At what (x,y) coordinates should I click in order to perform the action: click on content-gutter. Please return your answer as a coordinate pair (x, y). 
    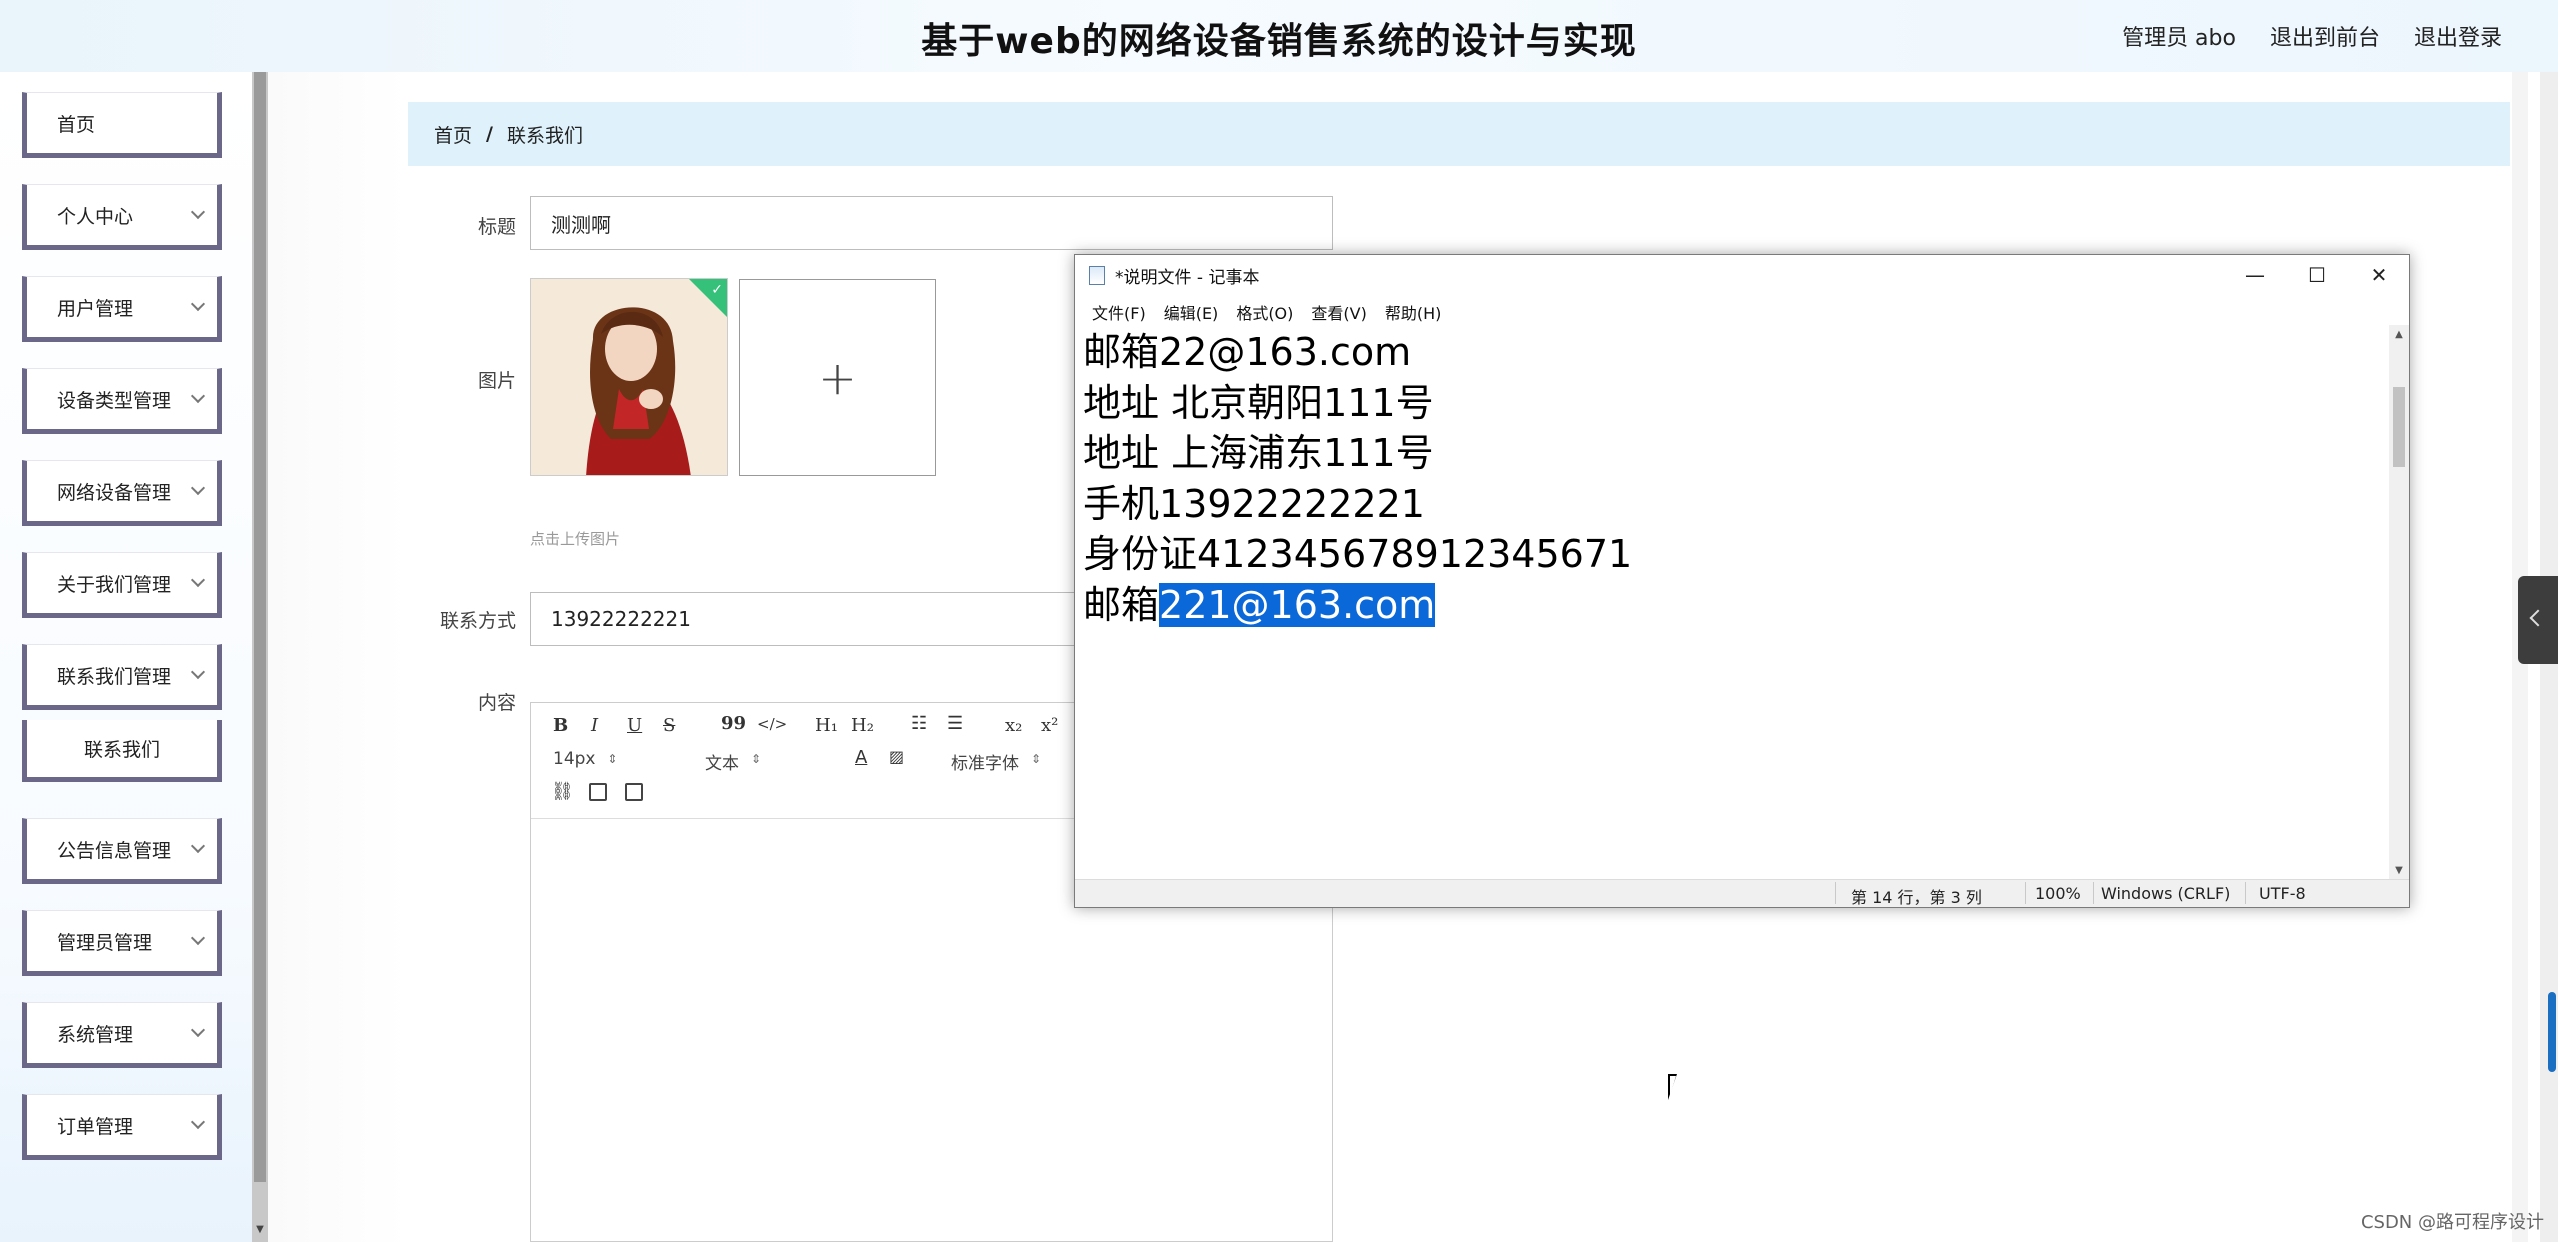
    Looking at the image, I should click on (338, 657).